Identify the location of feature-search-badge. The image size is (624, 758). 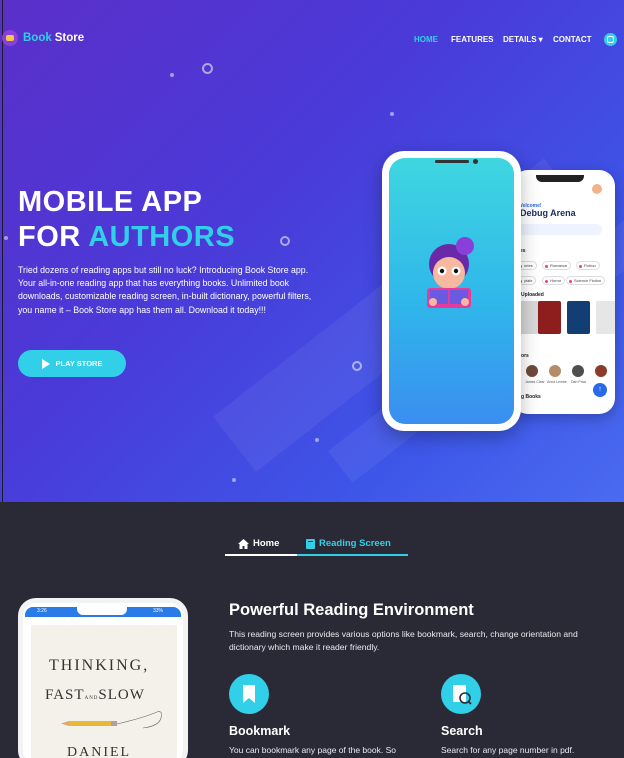
(461, 694).